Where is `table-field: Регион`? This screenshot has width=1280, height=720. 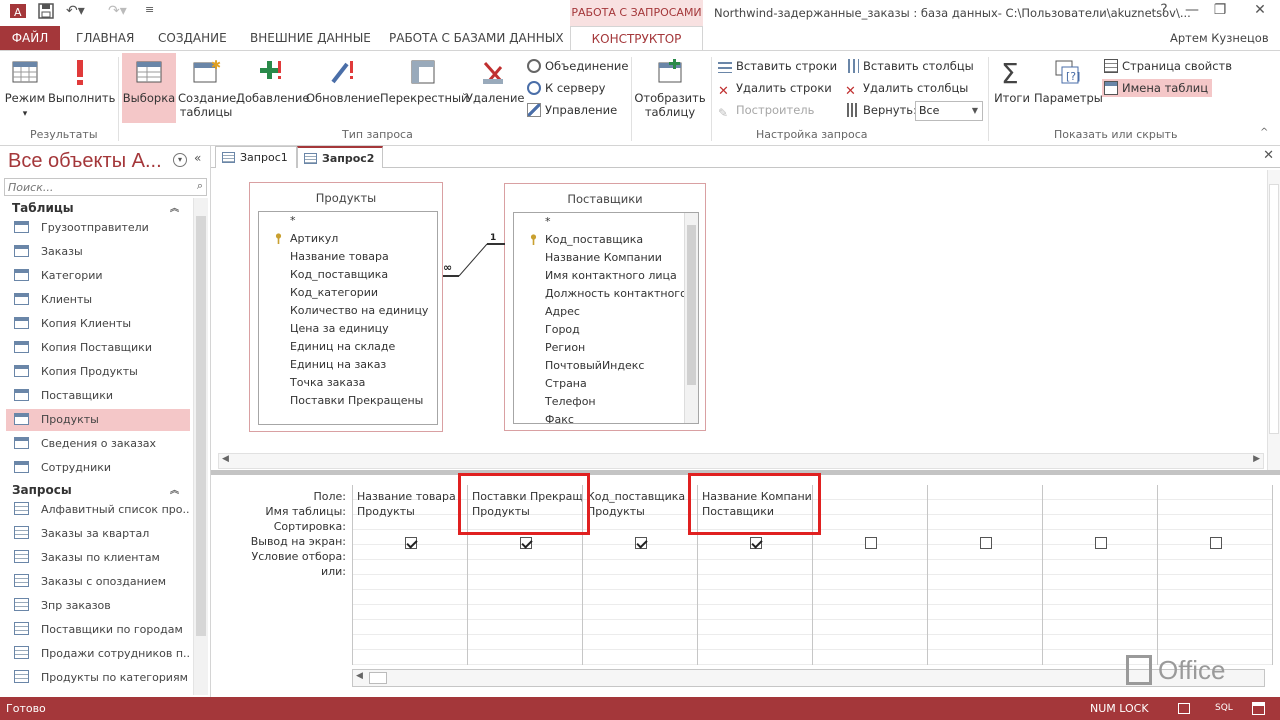
table-field: Регион is located at coordinates (606, 348).